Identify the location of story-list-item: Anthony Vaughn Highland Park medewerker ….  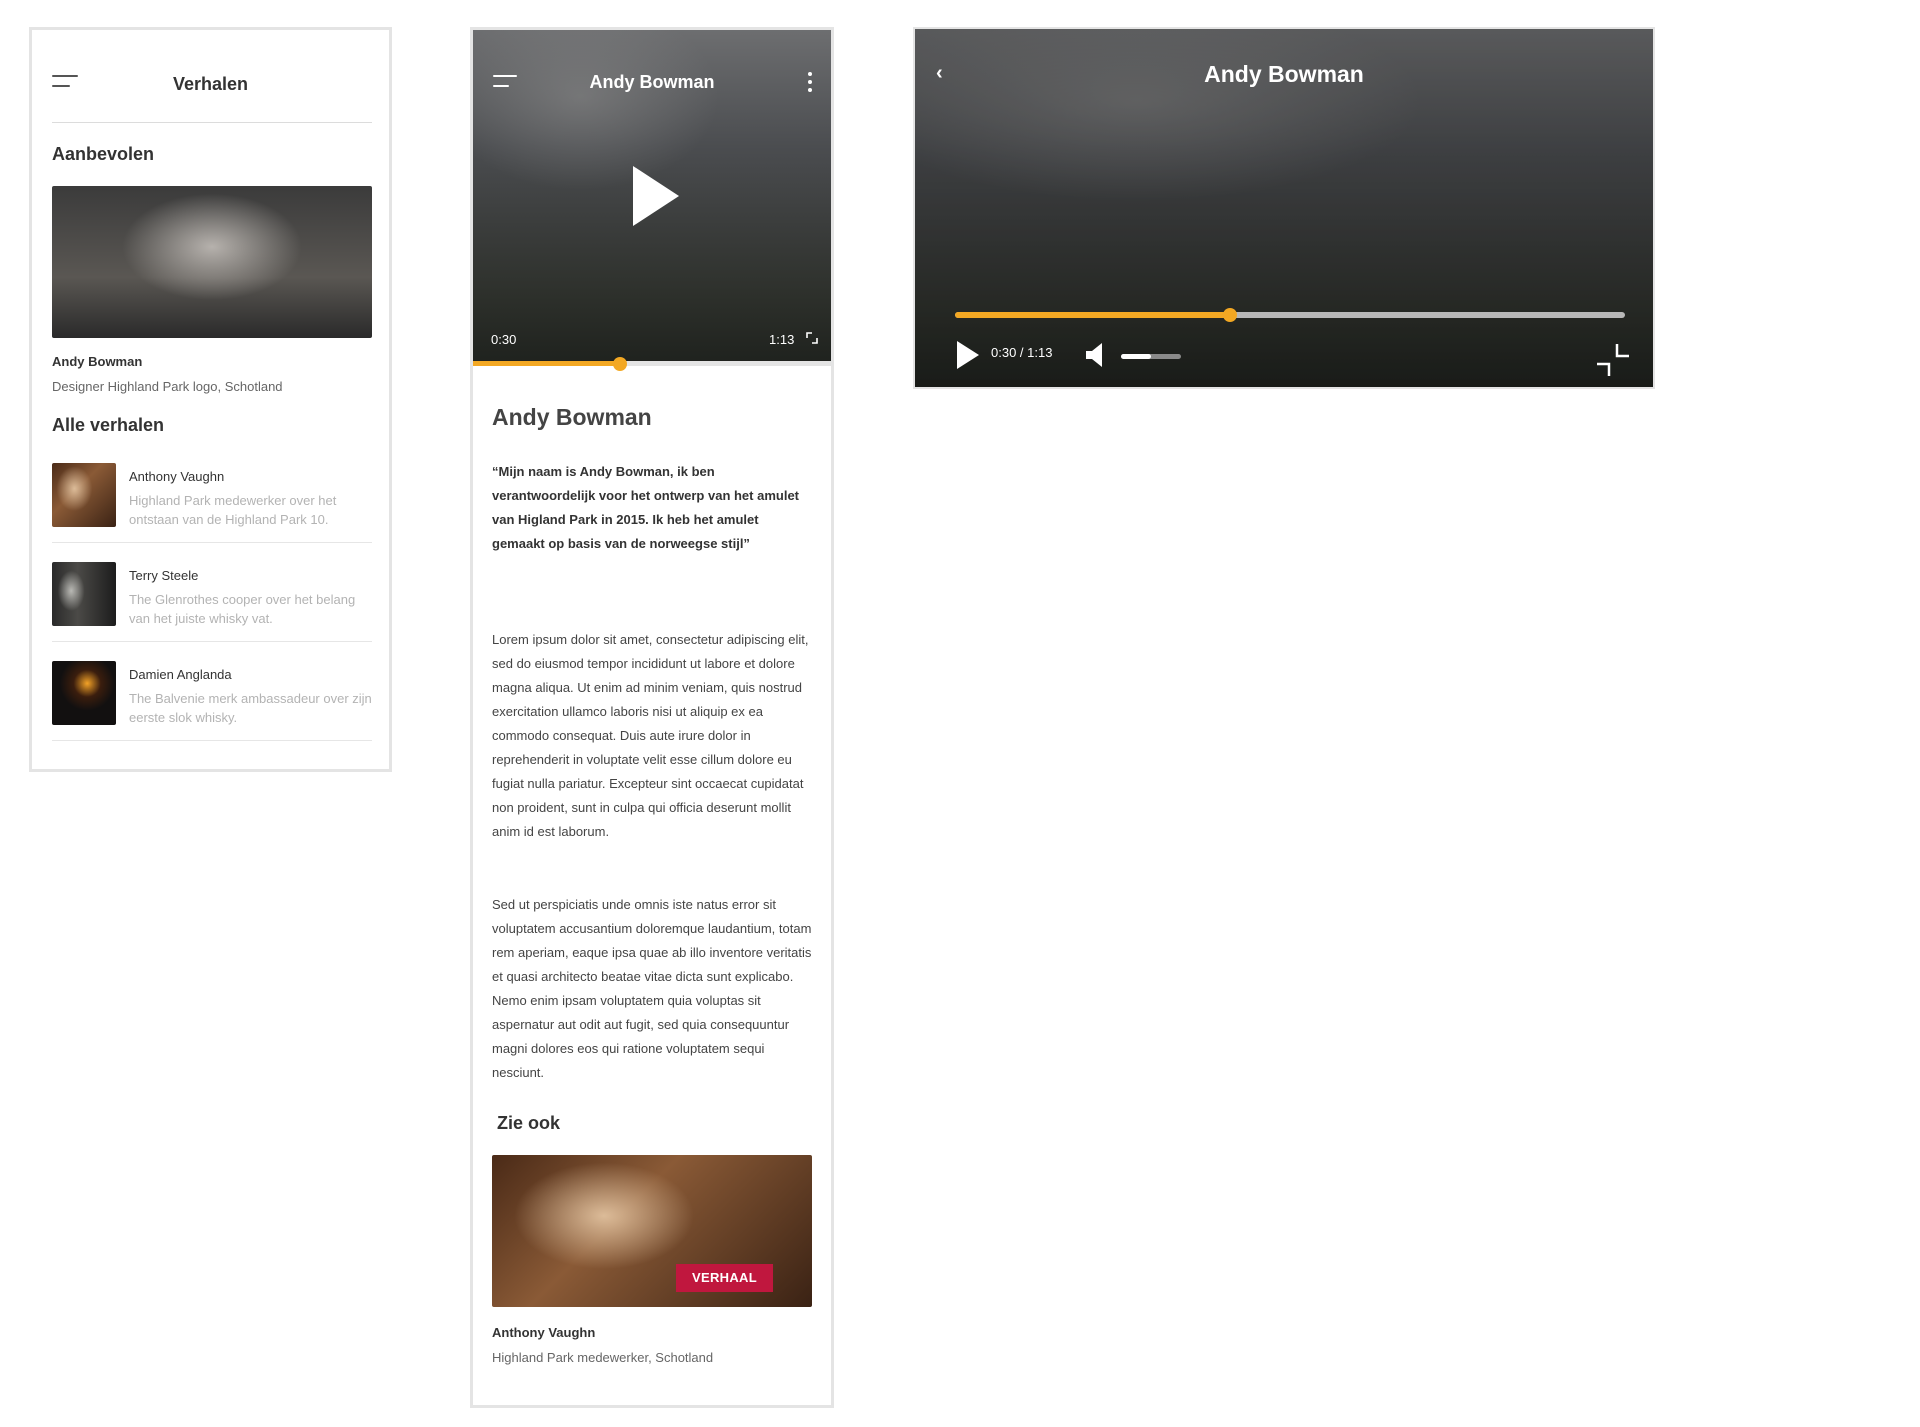
(212, 513).